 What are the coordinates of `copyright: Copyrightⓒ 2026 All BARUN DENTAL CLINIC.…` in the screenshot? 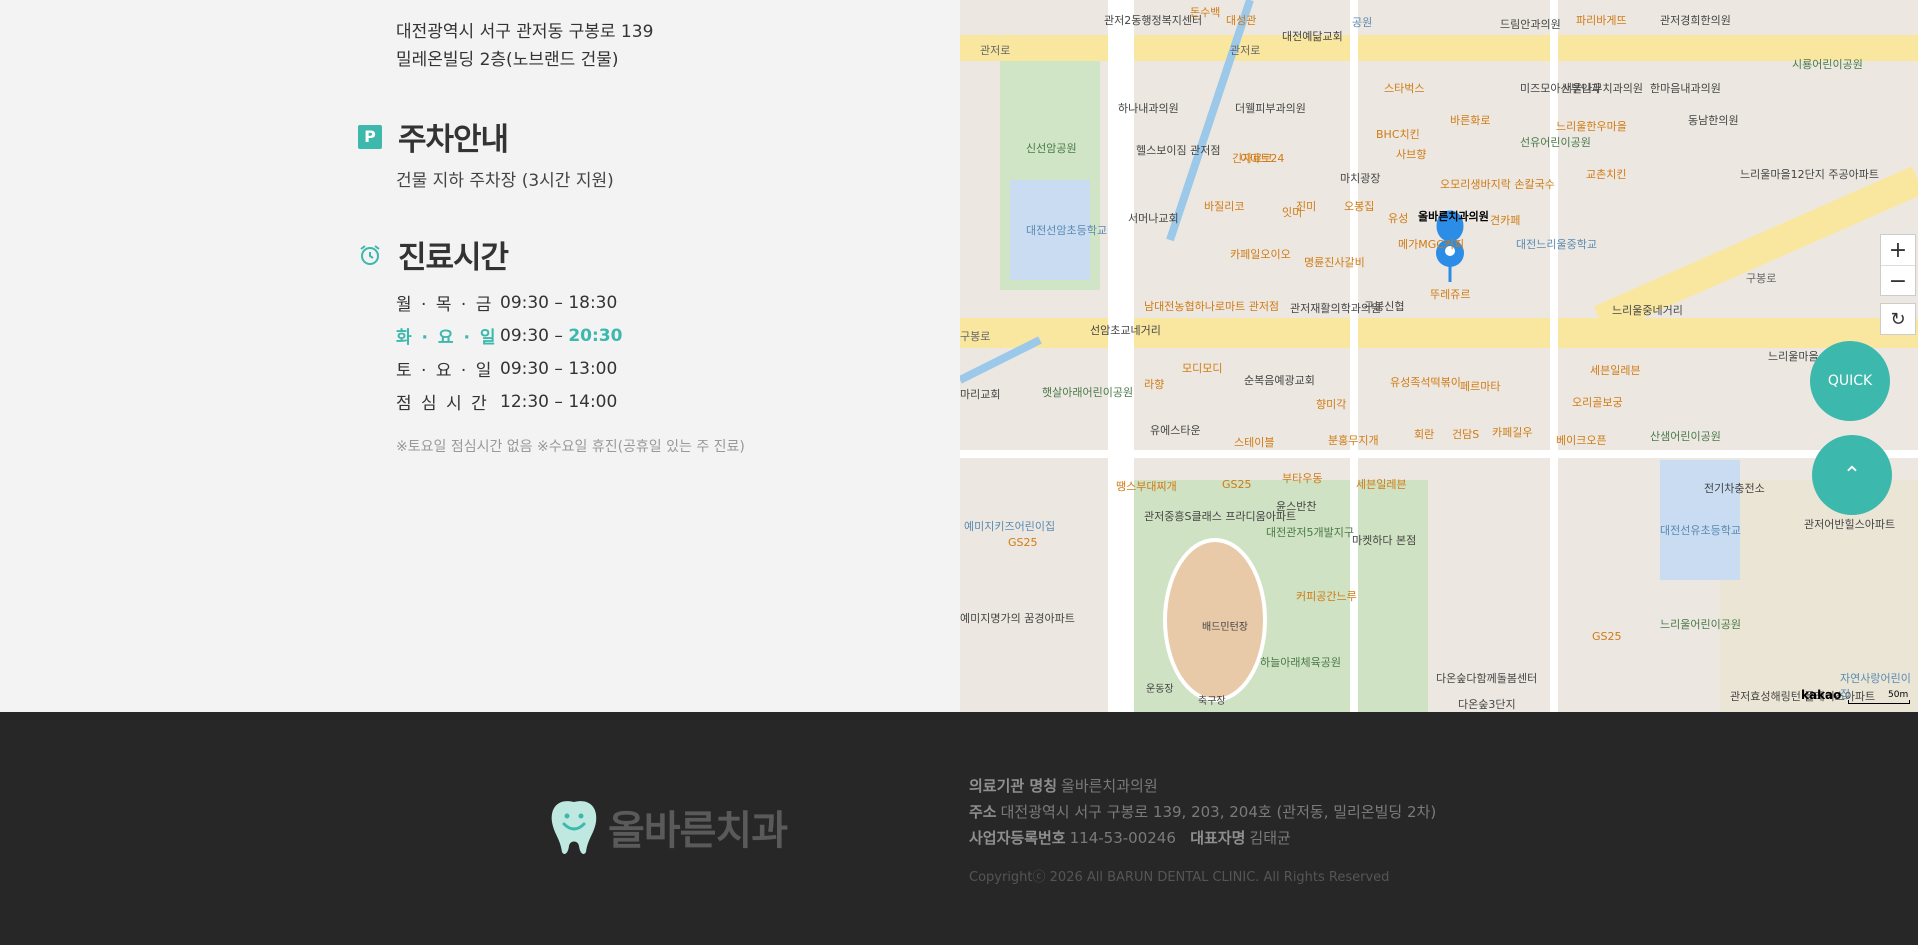 It's located at (1179, 877).